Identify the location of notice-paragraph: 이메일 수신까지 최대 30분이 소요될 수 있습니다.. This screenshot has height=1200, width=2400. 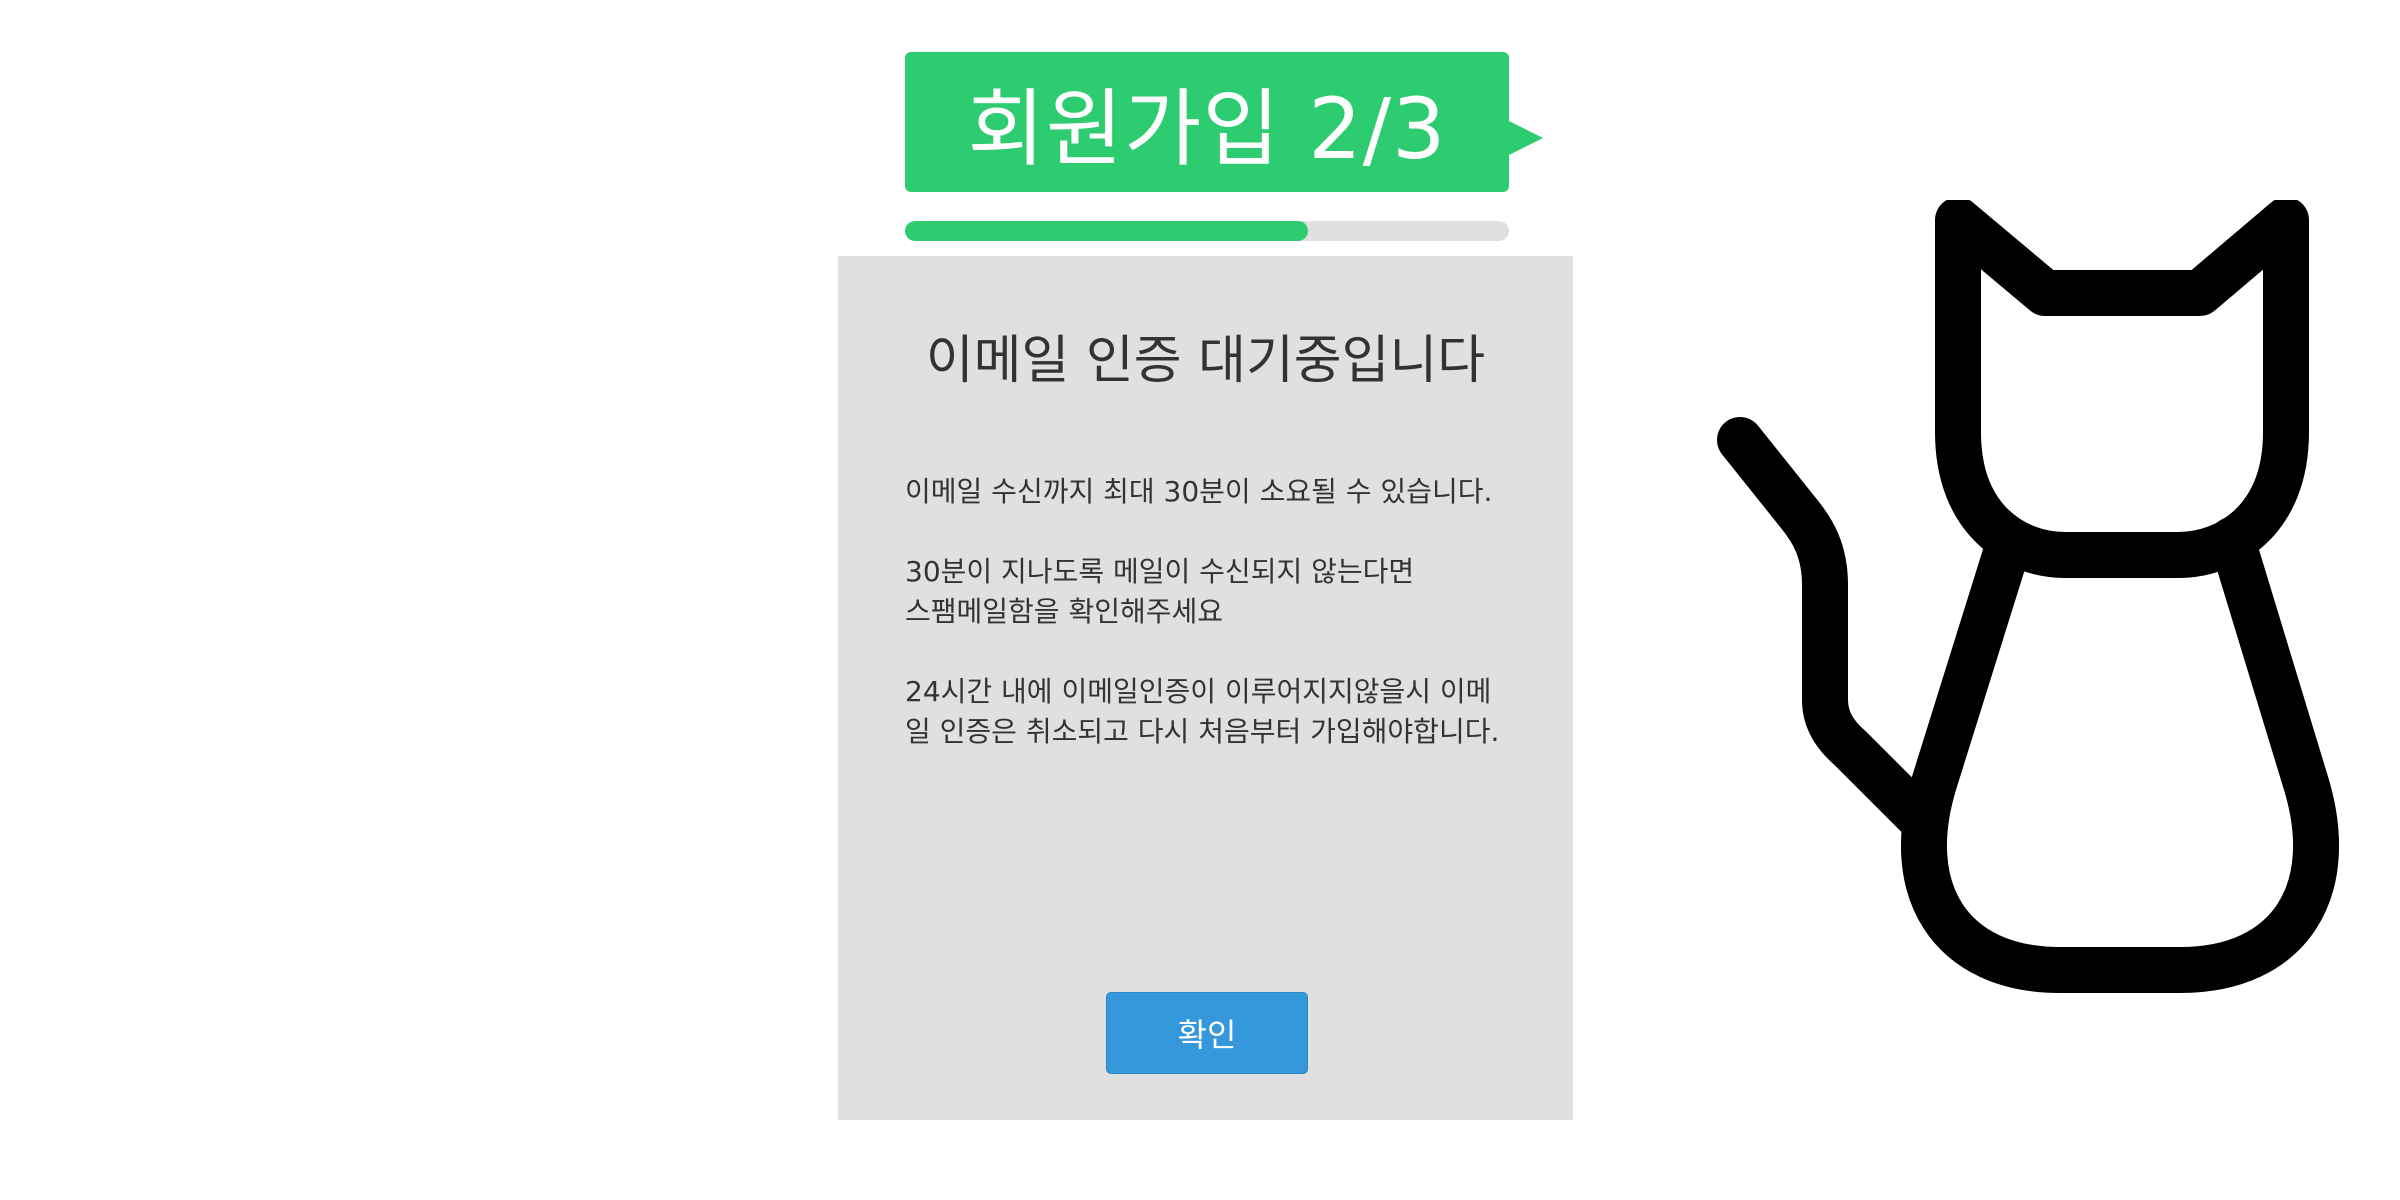
(1199, 491).